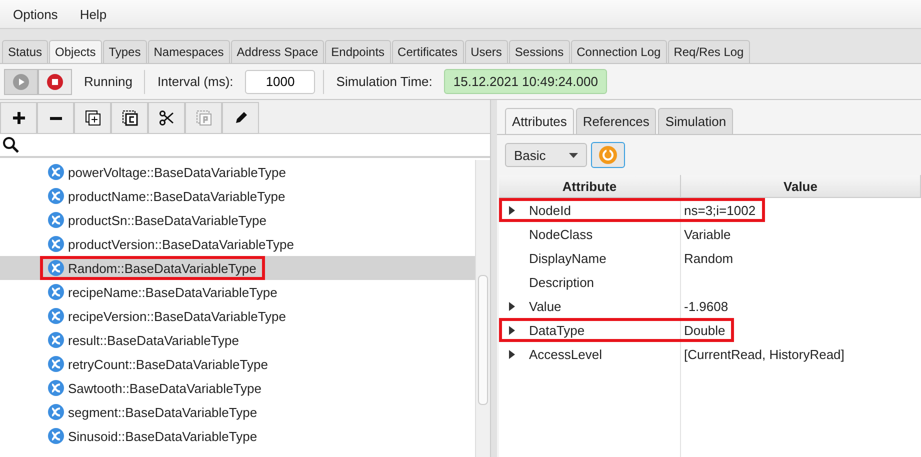 The width and height of the screenshot is (921, 457). I want to click on interval-field: 1000, so click(280, 82).